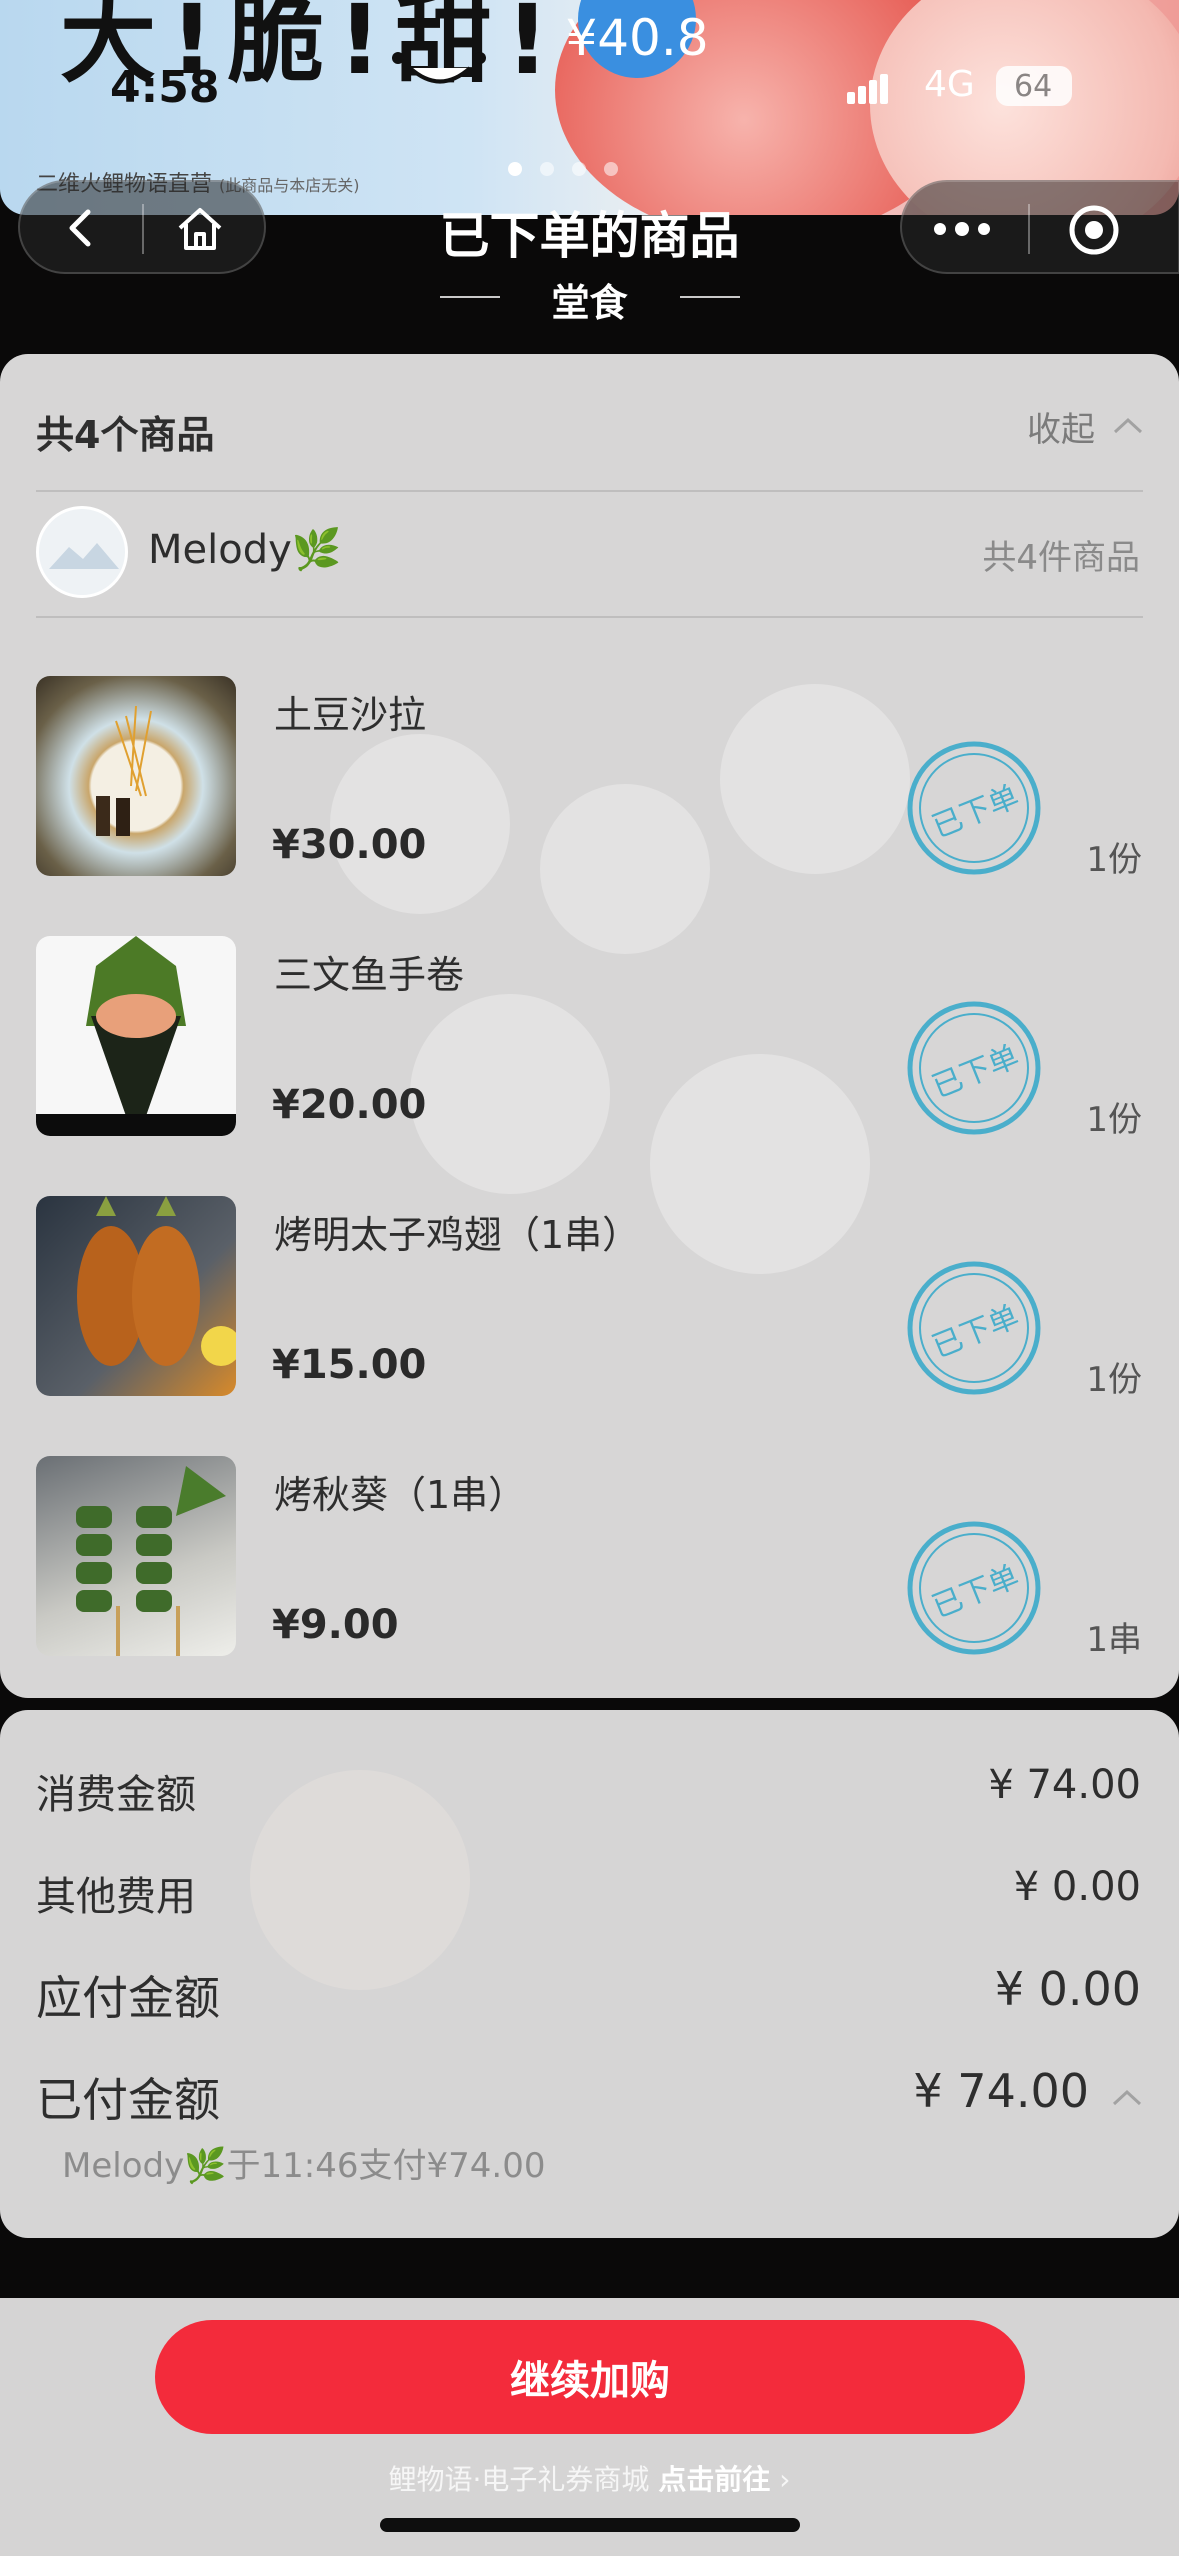 The width and height of the screenshot is (1179, 2556). What do you see at coordinates (439, 68) in the screenshot?
I see `smiley-face-icon` at bounding box center [439, 68].